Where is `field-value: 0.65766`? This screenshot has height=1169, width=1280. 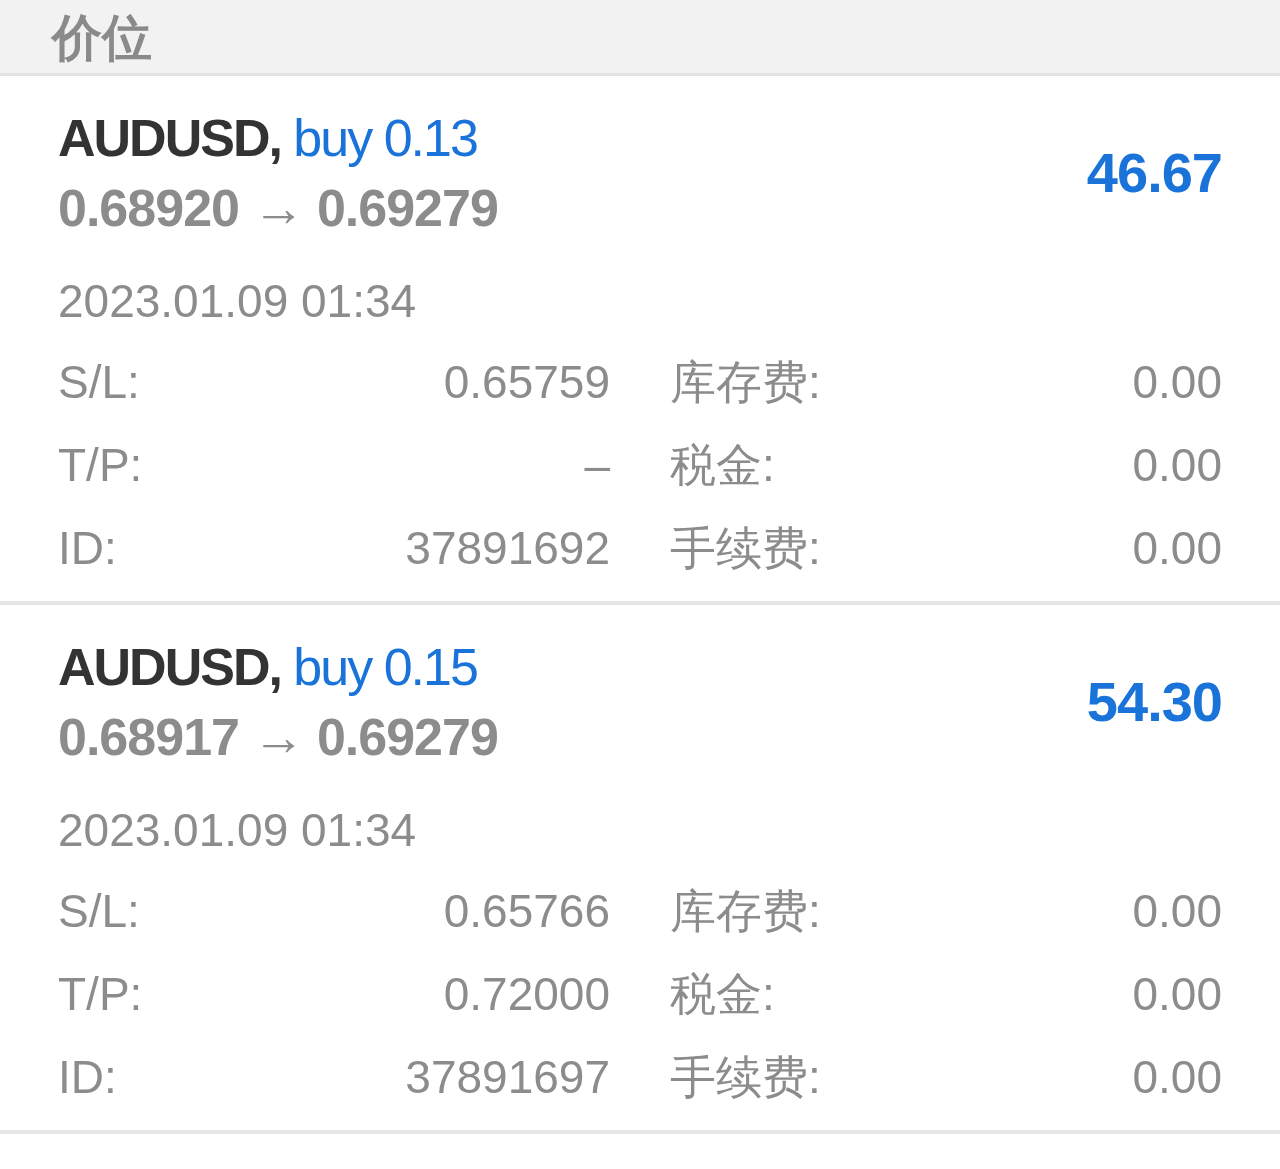
field-value: 0.65766 is located at coordinates (526, 911).